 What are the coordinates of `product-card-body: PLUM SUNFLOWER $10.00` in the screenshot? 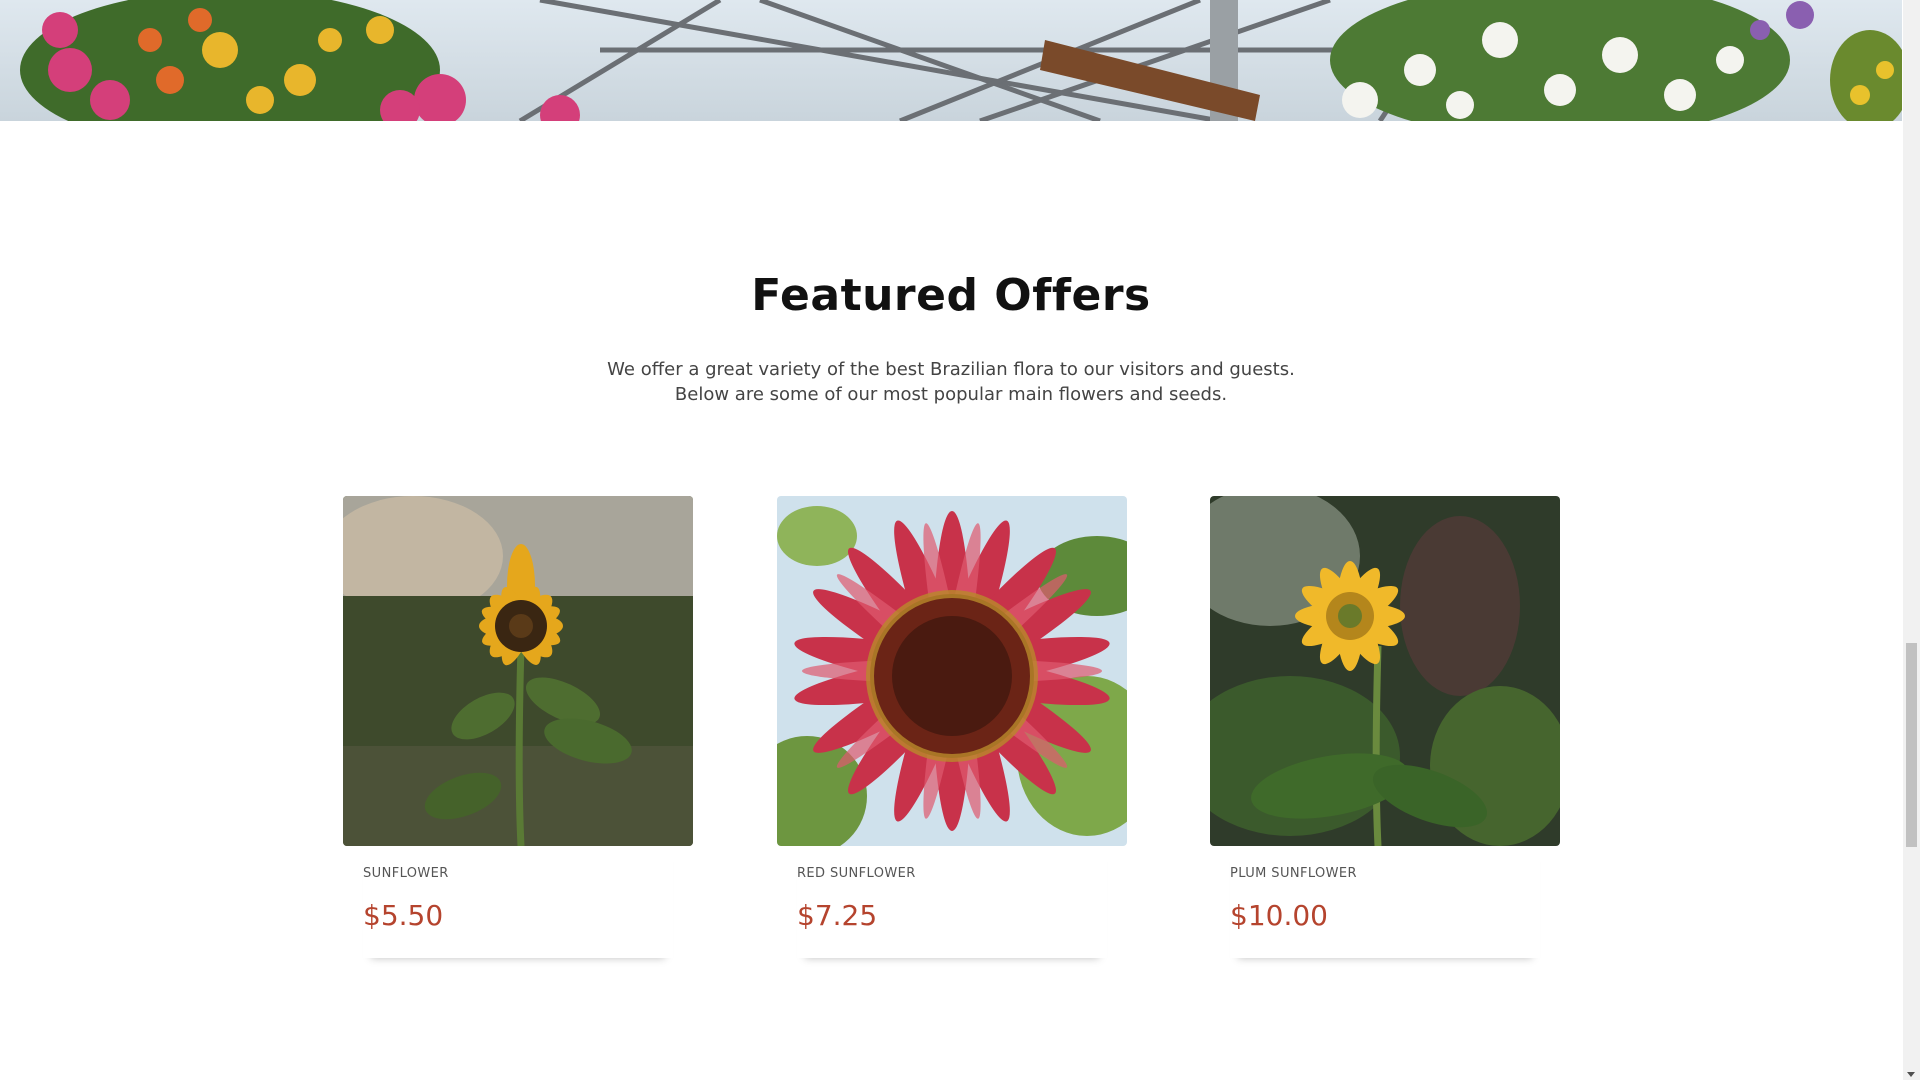 It's located at (1385, 902).